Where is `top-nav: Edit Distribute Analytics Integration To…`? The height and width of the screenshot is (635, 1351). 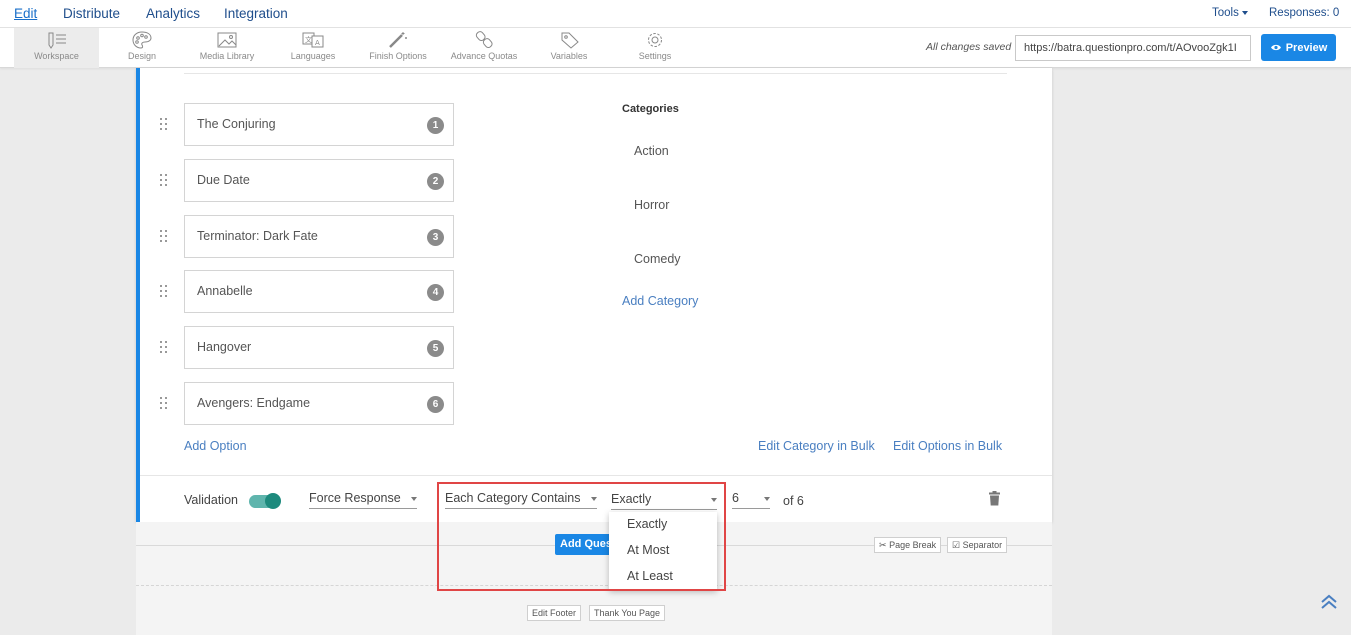
top-nav: Edit Distribute Analytics Integration To… is located at coordinates (675, 14).